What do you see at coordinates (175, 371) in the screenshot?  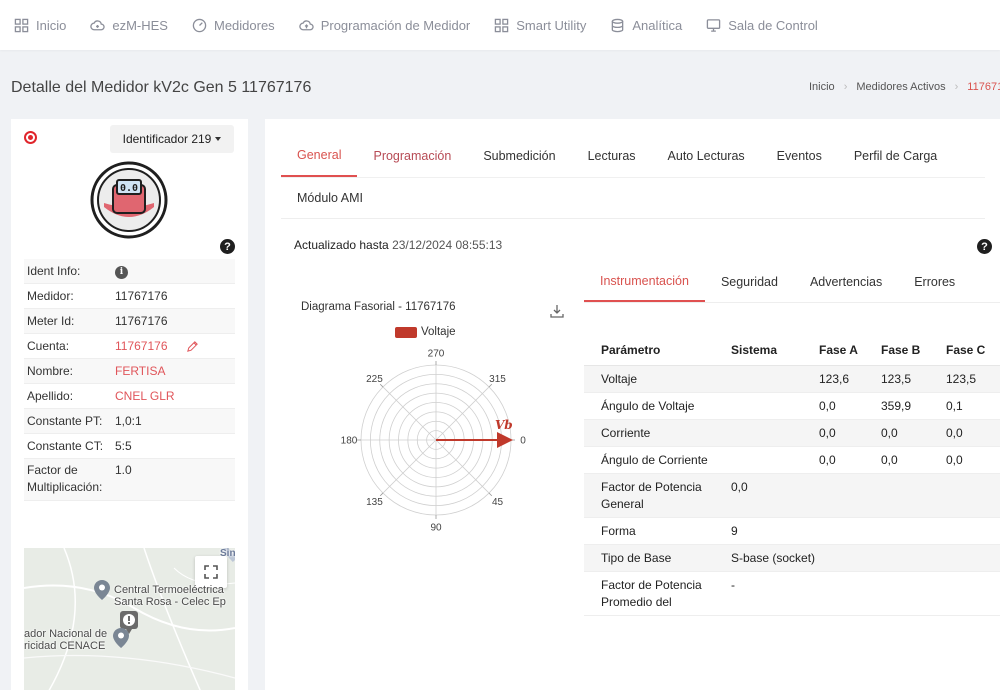 I see `info-value: FERTISA` at bounding box center [175, 371].